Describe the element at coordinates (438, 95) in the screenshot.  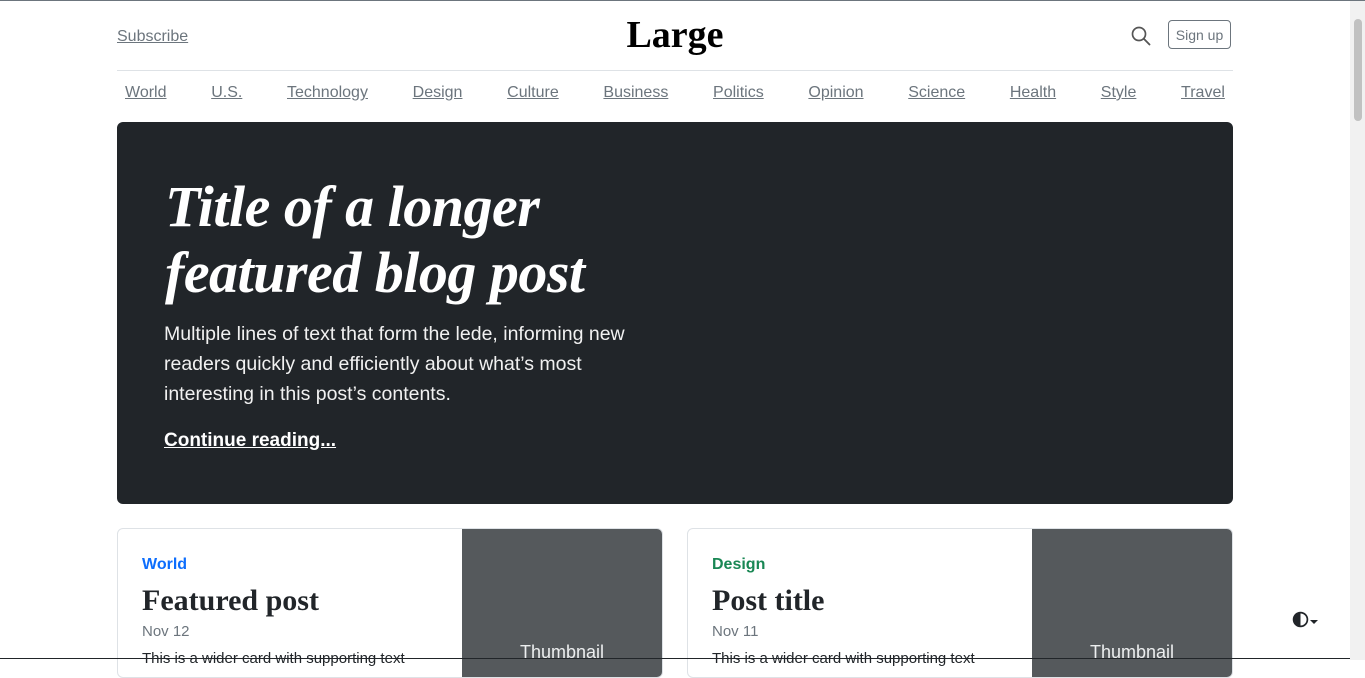
I see `nav-item-design: Design` at that location.